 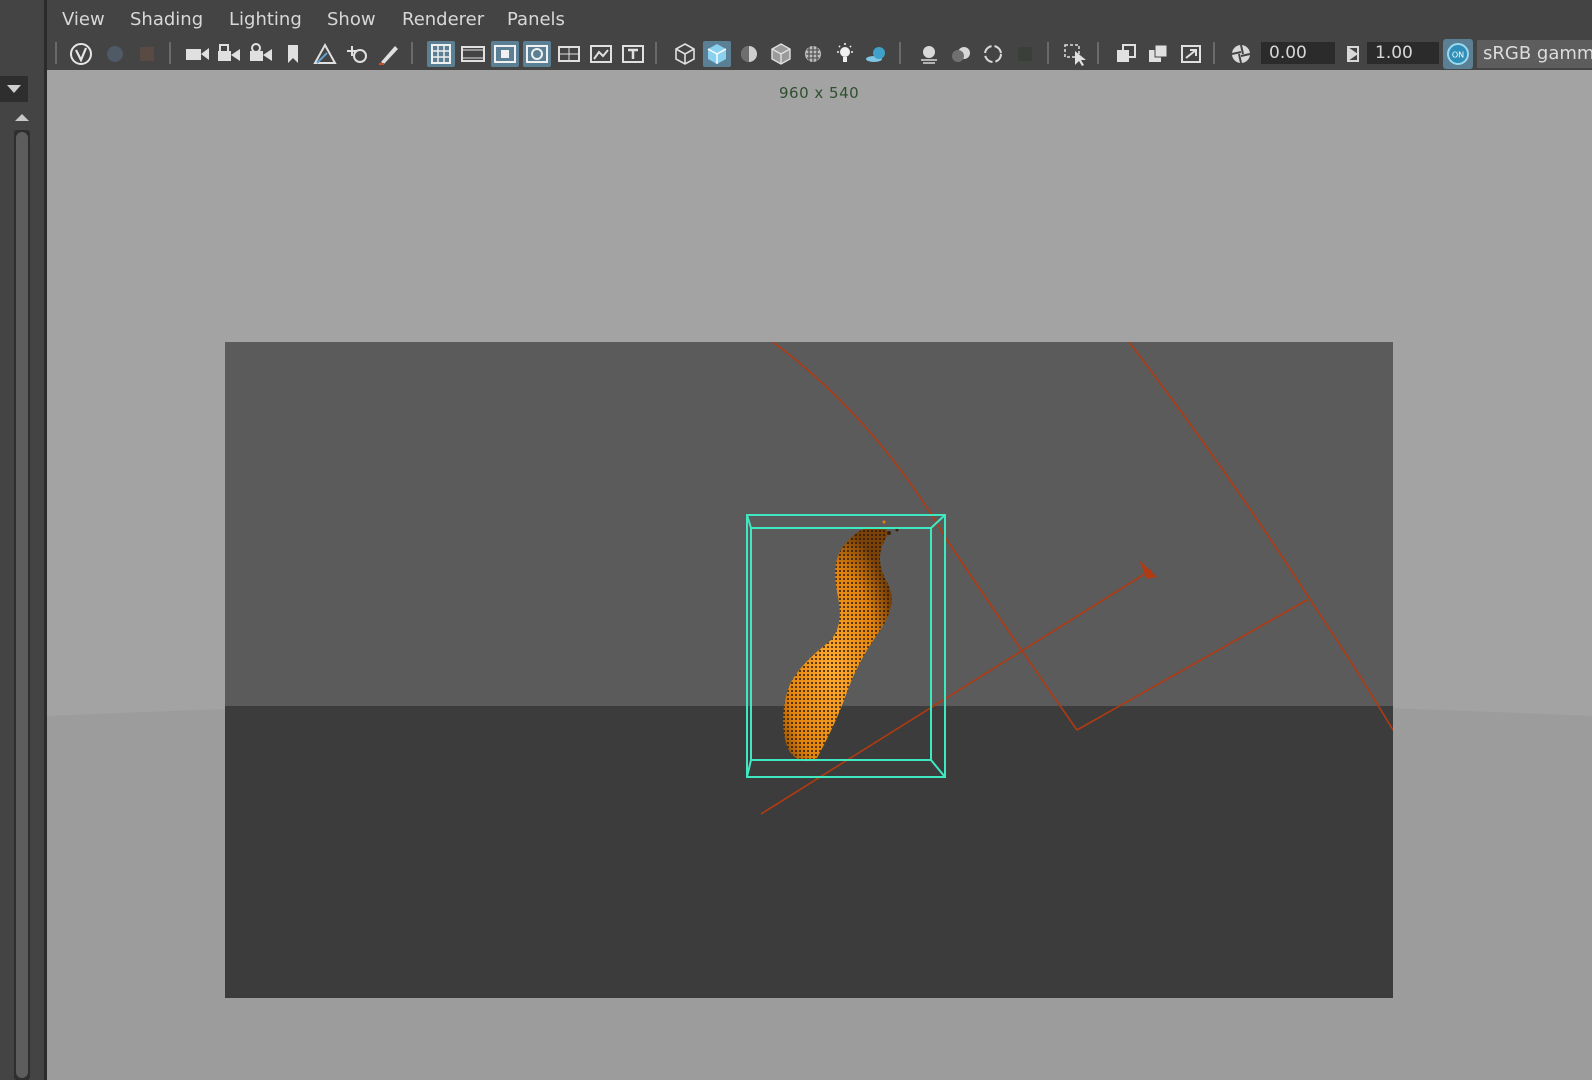 I want to click on safe-title-icon, so click(x=633, y=54).